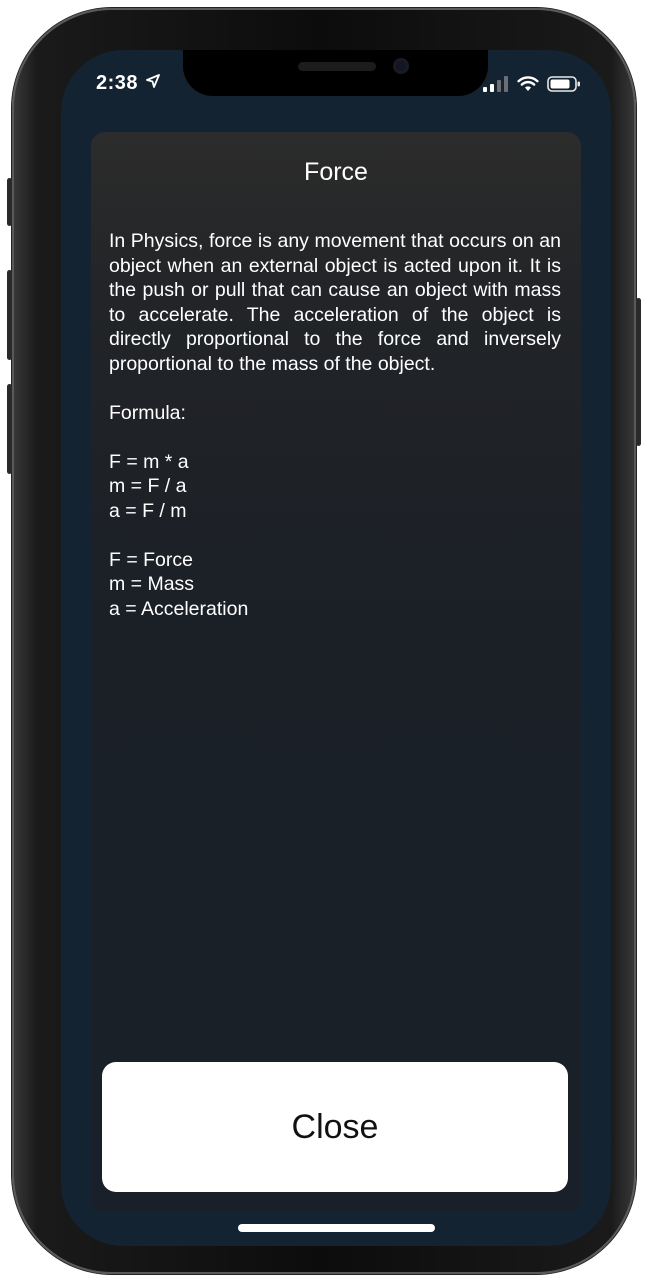  I want to click on formula-heading: Formula:, so click(147, 412).